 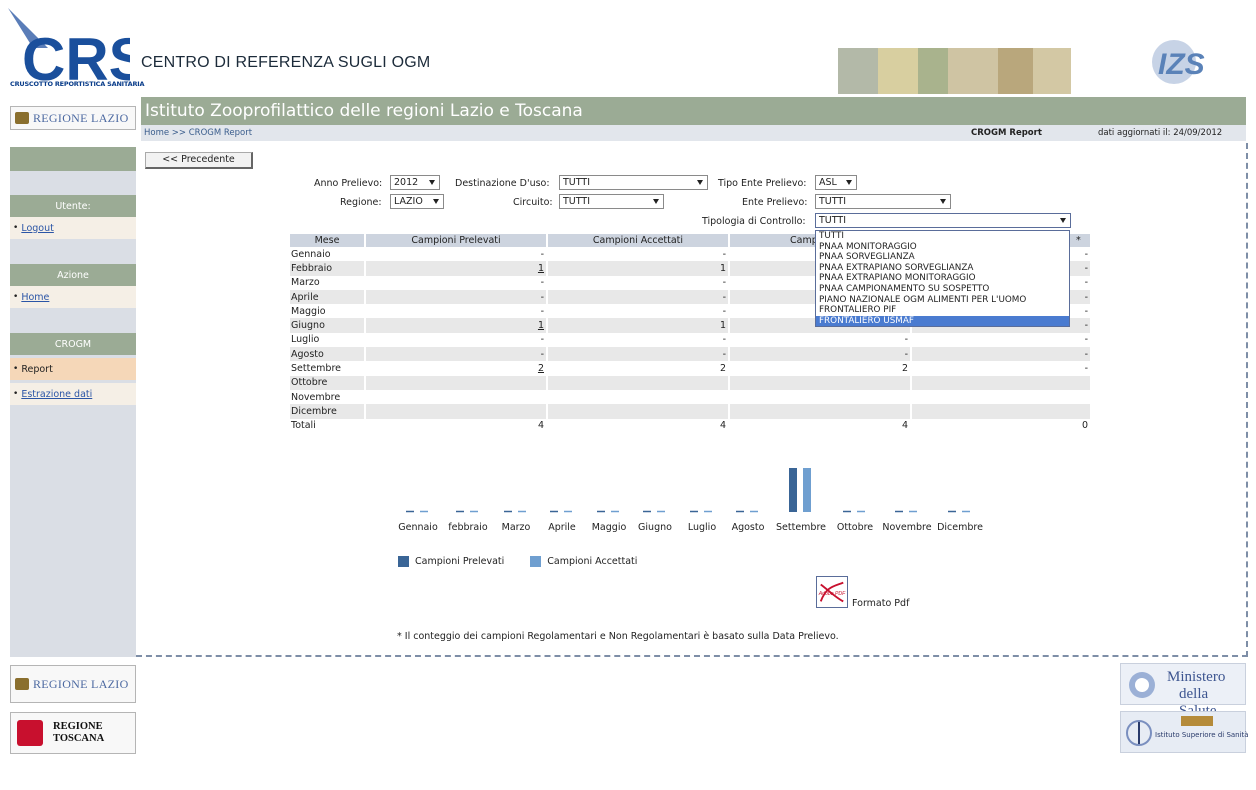 What do you see at coordinates (611, 201) in the screenshot?
I see `circuito-select: TUTTI` at bounding box center [611, 201].